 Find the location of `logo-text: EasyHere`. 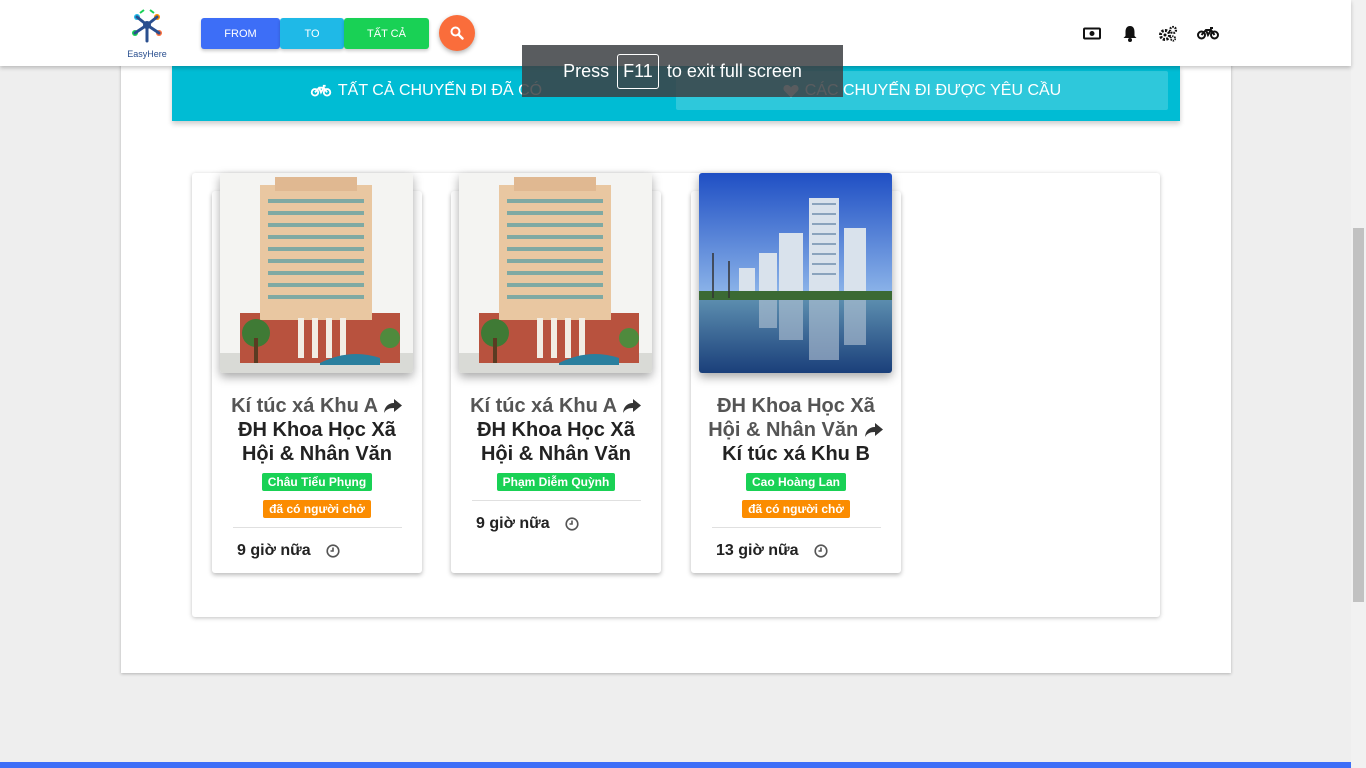

logo-text: EasyHere is located at coordinates (147, 54).